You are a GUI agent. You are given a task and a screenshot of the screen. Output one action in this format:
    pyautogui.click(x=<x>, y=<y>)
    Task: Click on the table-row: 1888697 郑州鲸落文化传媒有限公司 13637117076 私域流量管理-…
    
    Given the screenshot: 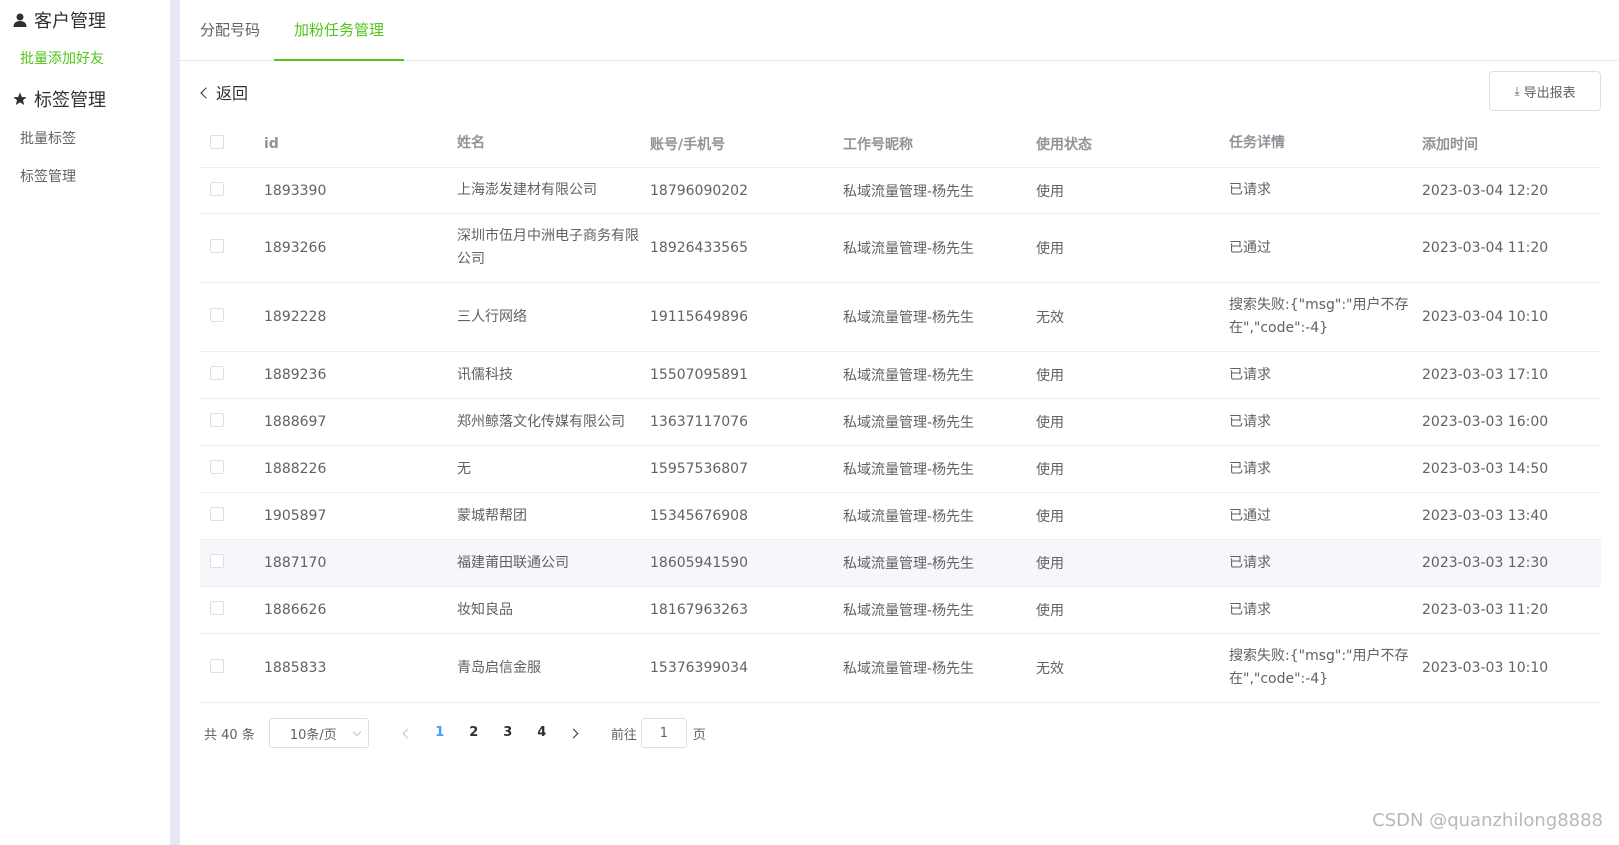 What is the action you would take?
    pyautogui.click(x=900, y=422)
    